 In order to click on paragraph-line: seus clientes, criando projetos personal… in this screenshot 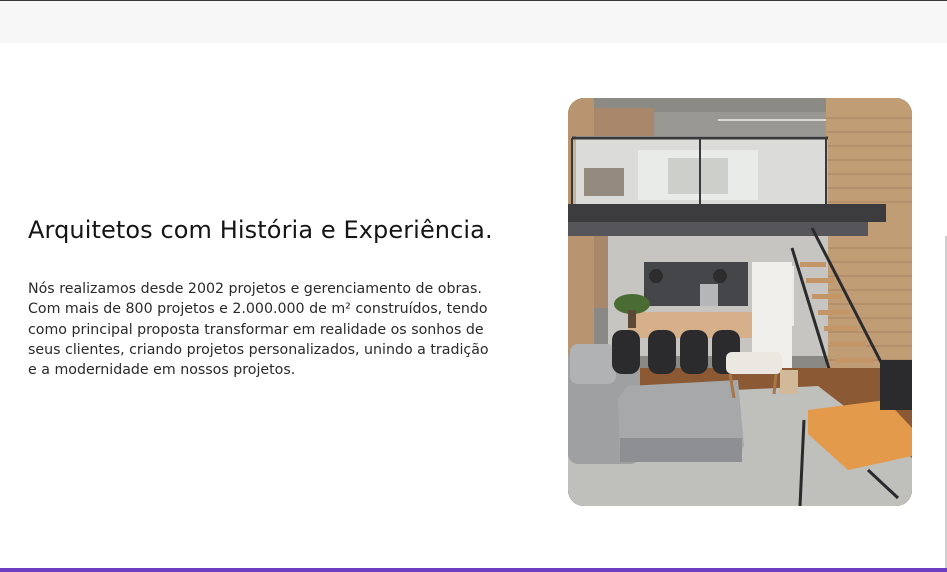, I will do `click(258, 349)`.